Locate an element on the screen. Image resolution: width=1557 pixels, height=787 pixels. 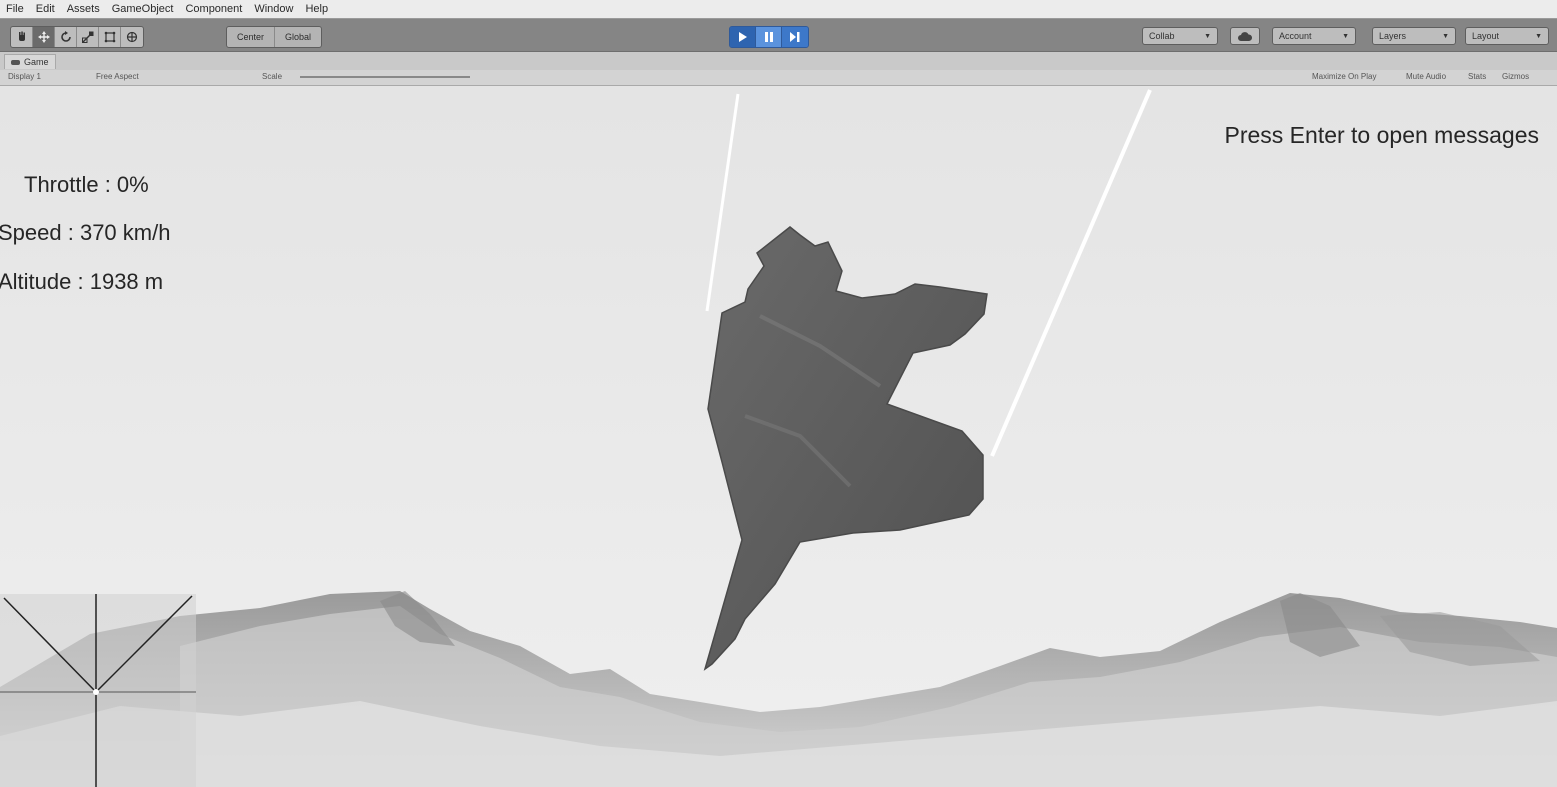
collab-dropdown: Collab ▼ is located at coordinates (1180, 36).